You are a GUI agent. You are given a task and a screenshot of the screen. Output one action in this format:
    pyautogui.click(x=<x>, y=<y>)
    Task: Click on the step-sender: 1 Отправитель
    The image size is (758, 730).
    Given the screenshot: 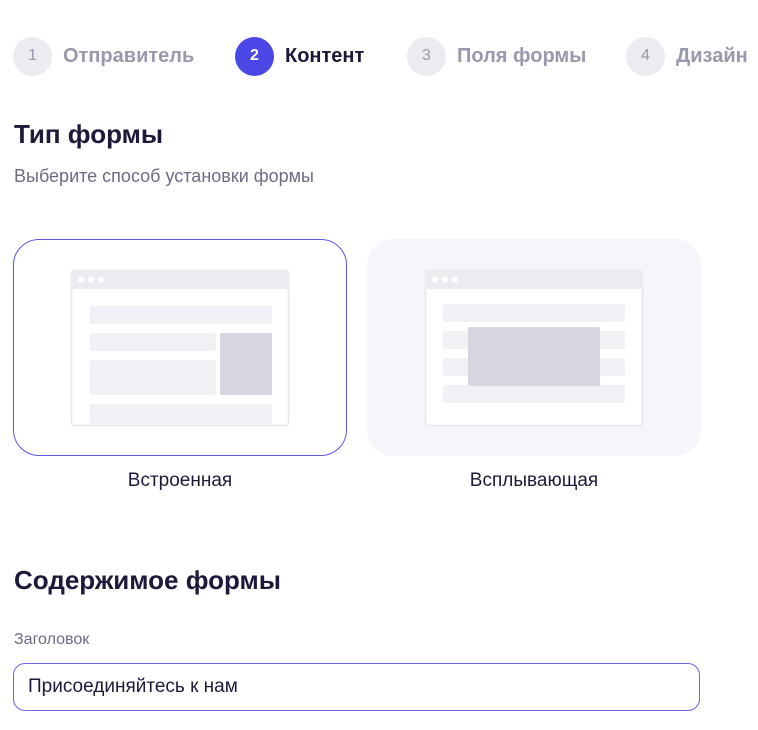 What is the action you would take?
    pyautogui.click(x=103, y=56)
    